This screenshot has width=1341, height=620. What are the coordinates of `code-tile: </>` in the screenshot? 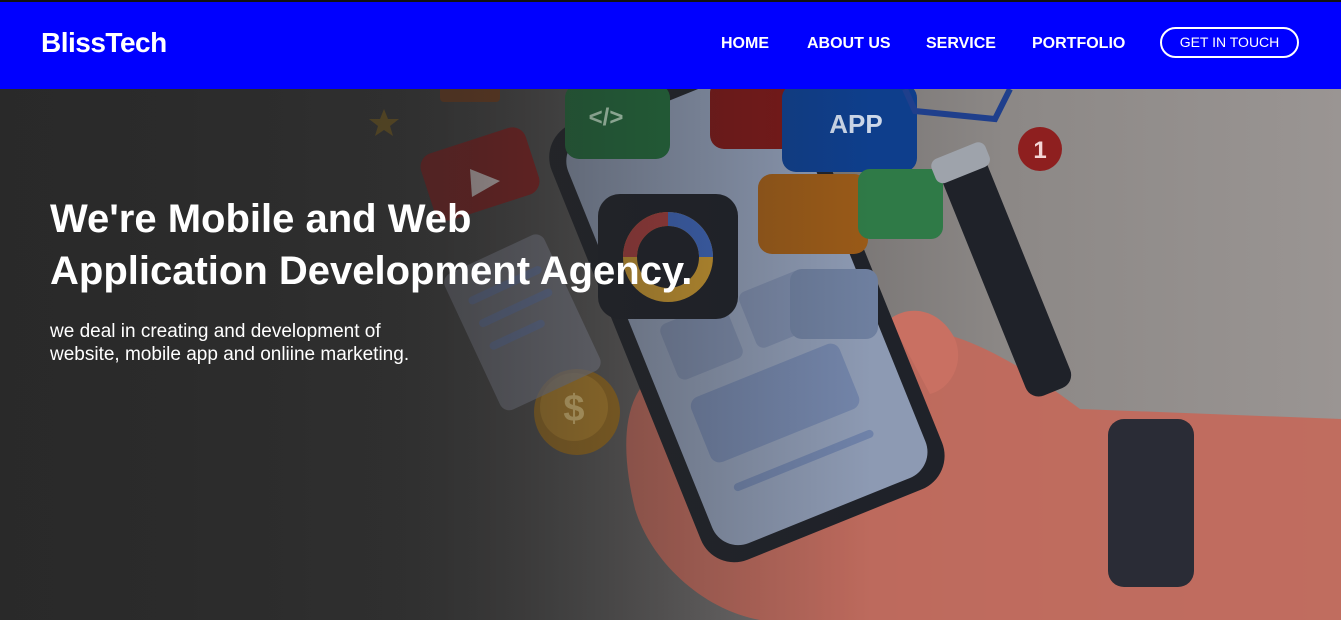 It's located at (617, 124).